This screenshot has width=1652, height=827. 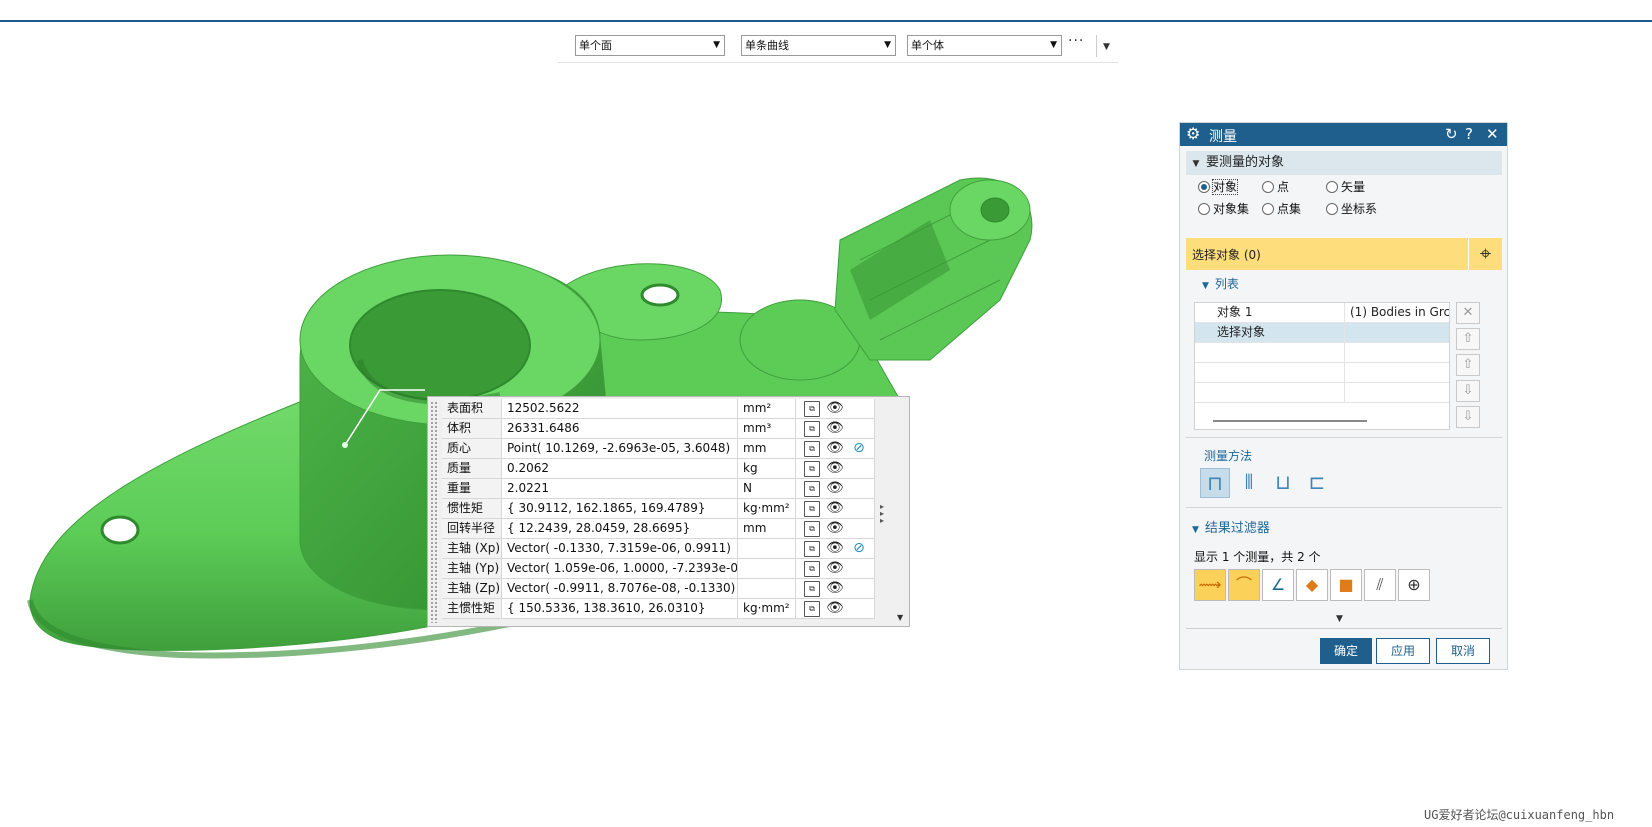 I want to click on show-more-icon: ▼, so click(x=1339, y=619).